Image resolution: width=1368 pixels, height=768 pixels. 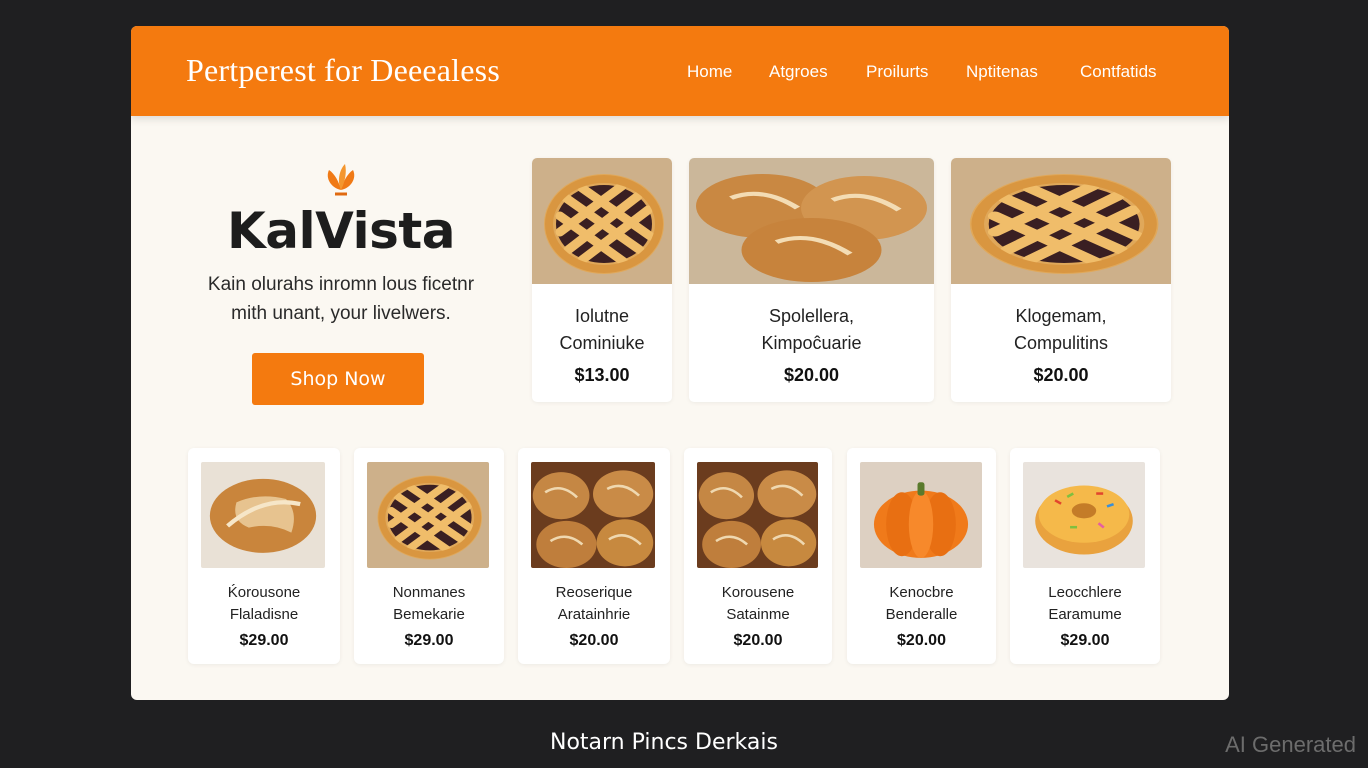 I want to click on product-name-line-1: Kenocbre, so click(x=921, y=592).